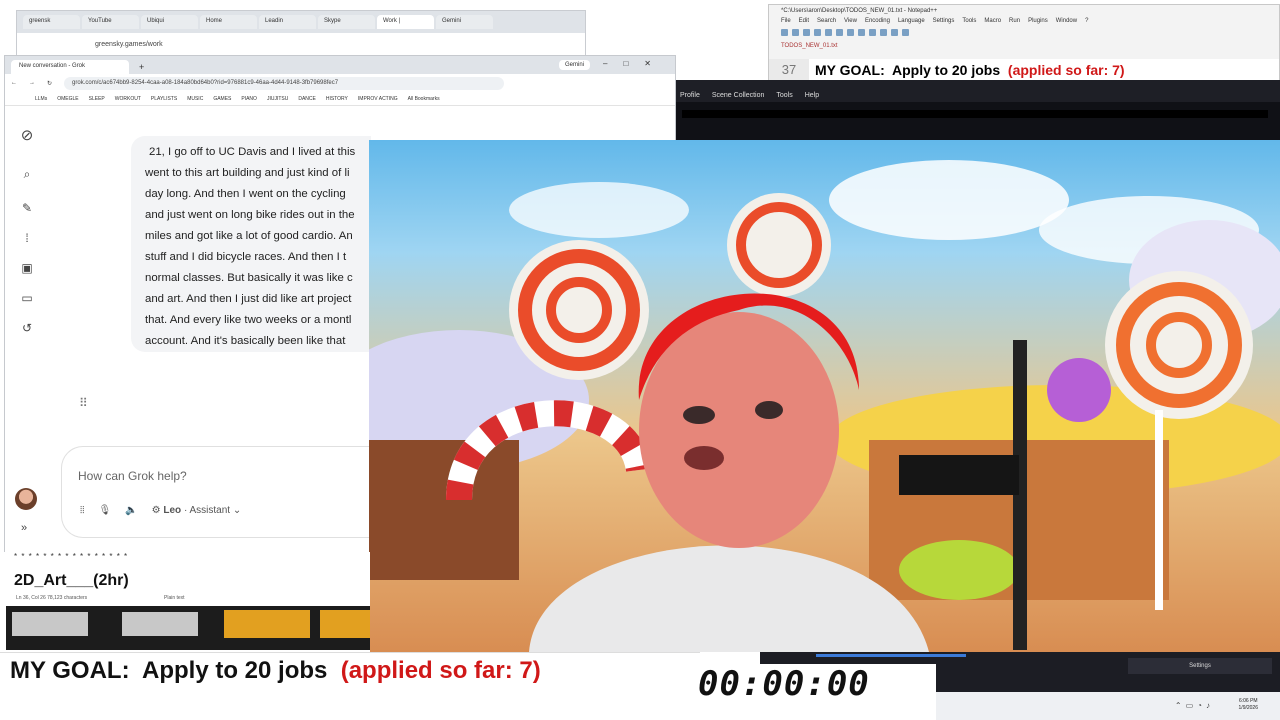 The height and width of the screenshot is (720, 1280). I want to click on lollipop-stick, so click(1159, 510).